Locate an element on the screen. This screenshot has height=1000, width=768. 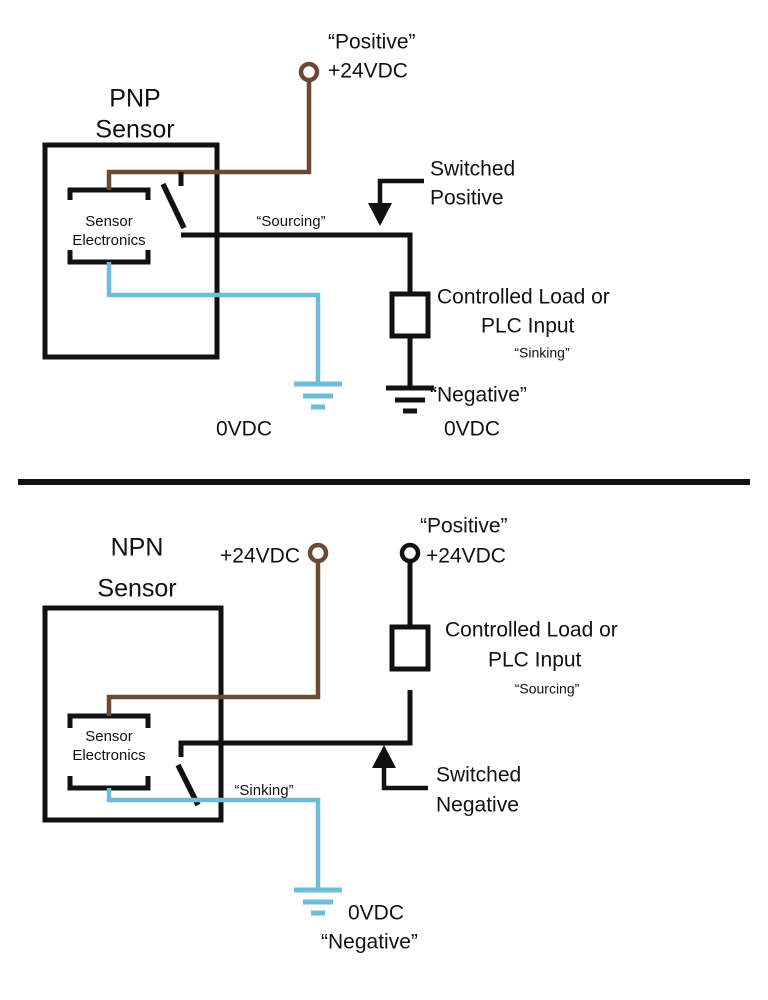
npn-load-line1: Controlled Load or is located at coordinates (531, 630).